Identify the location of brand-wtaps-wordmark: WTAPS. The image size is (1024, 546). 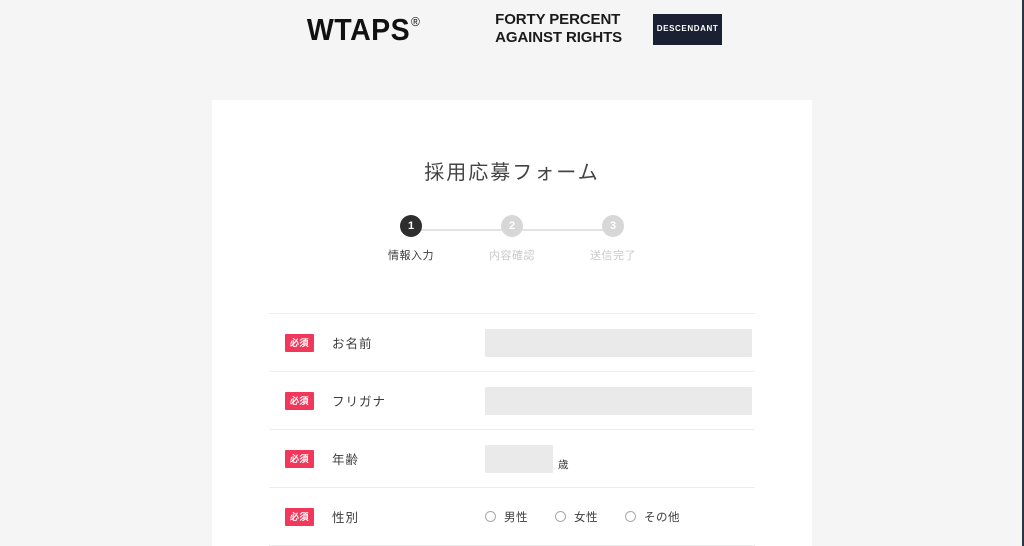
(358, 29).